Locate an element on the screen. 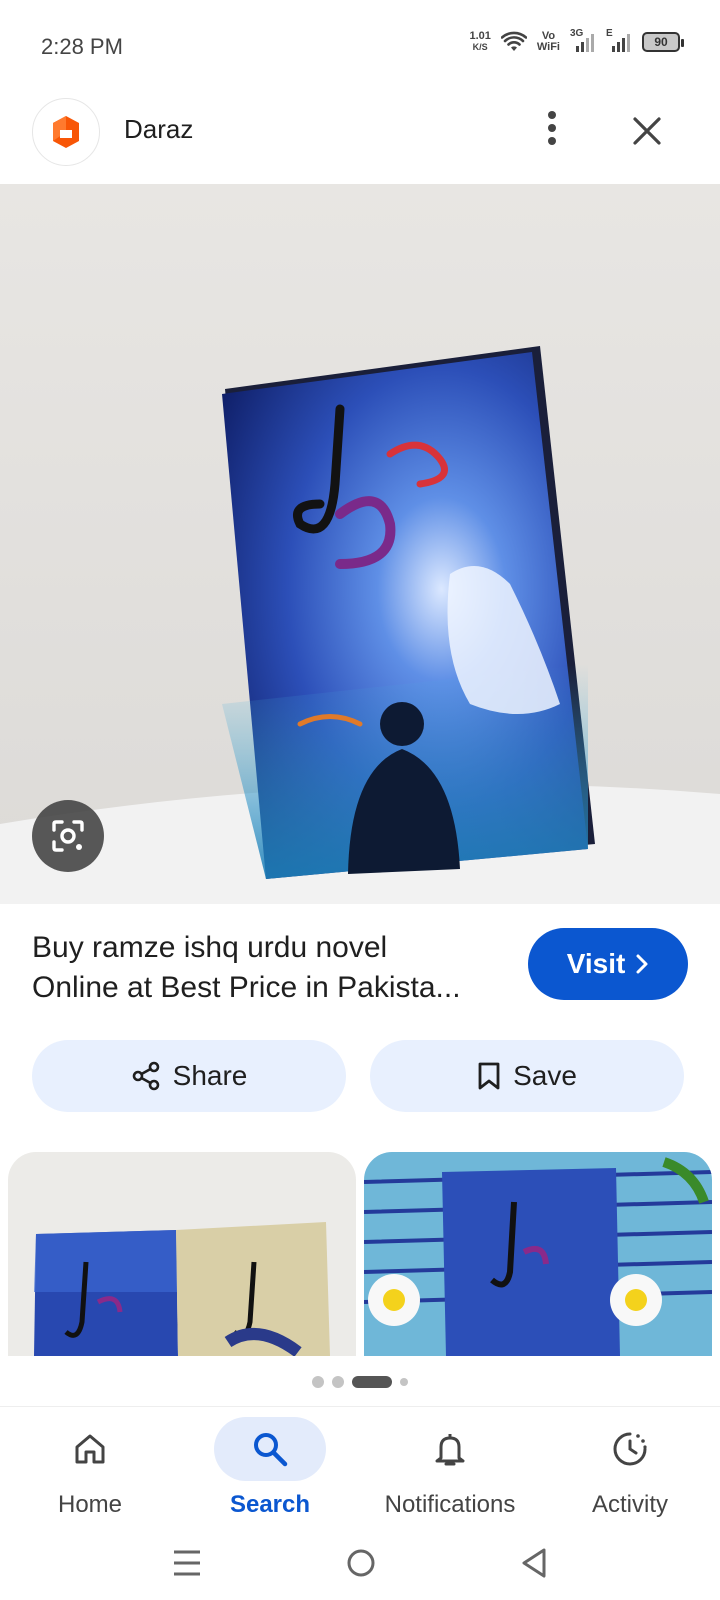 The height and width of the screenshot is (1600, 720). visit-label: Visit is located at coordinates (596, 963).